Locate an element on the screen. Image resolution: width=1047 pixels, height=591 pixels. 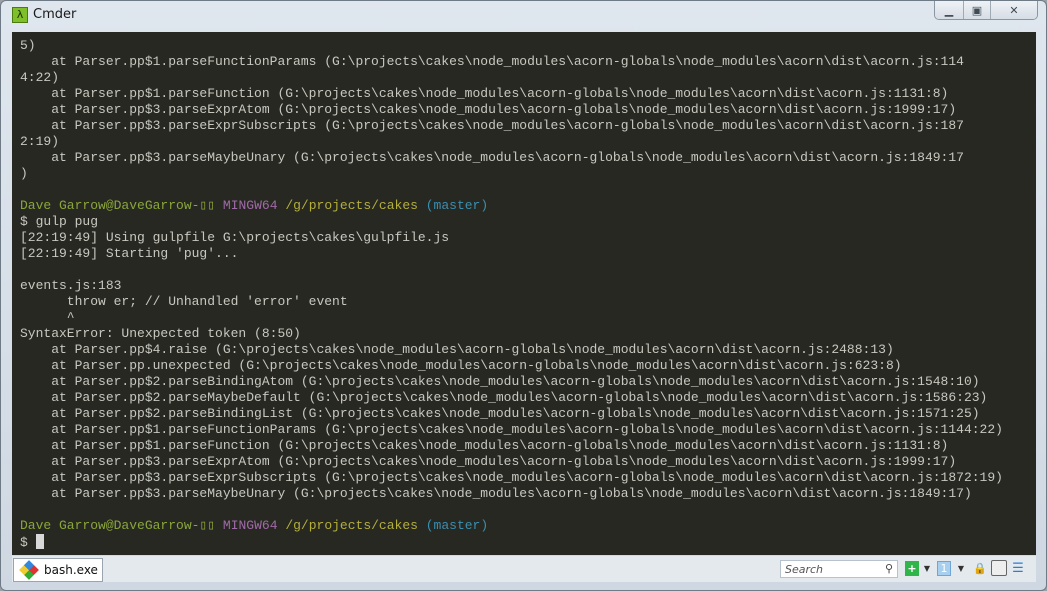
git-bash-icon is located at coordinates (29, 570).